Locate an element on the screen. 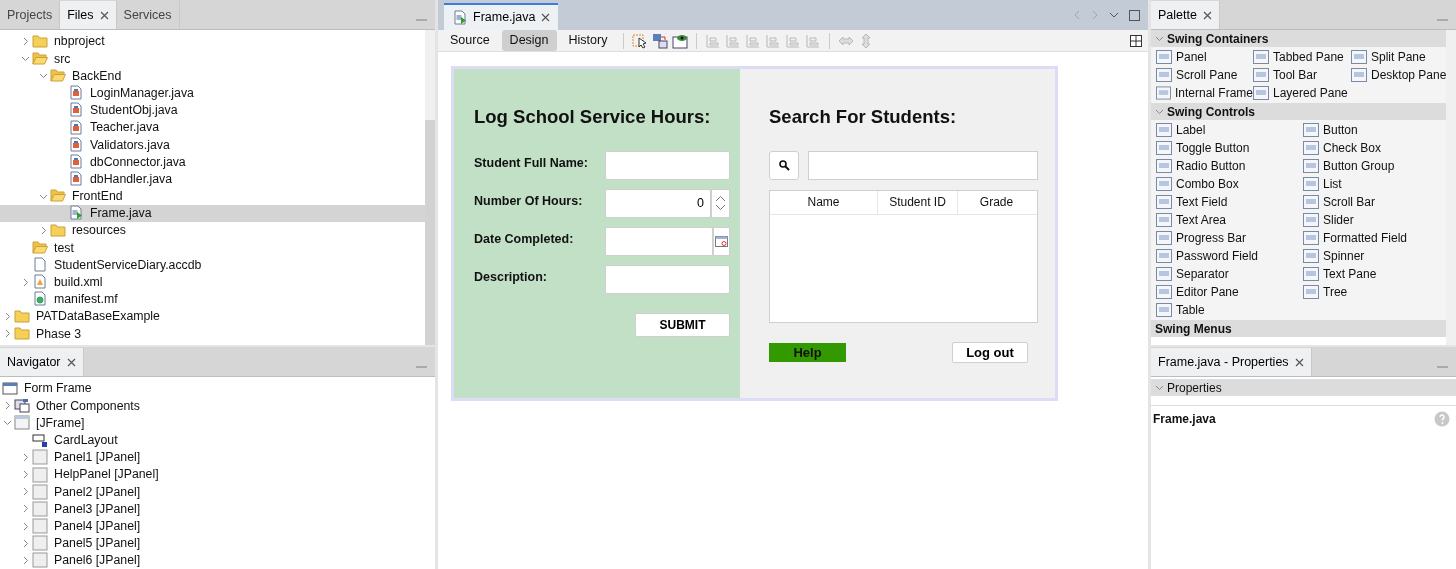 This screenshot has height=569, width=1456. component-entry: Panel2 [JPanel] is located at coordinates (217, 492).